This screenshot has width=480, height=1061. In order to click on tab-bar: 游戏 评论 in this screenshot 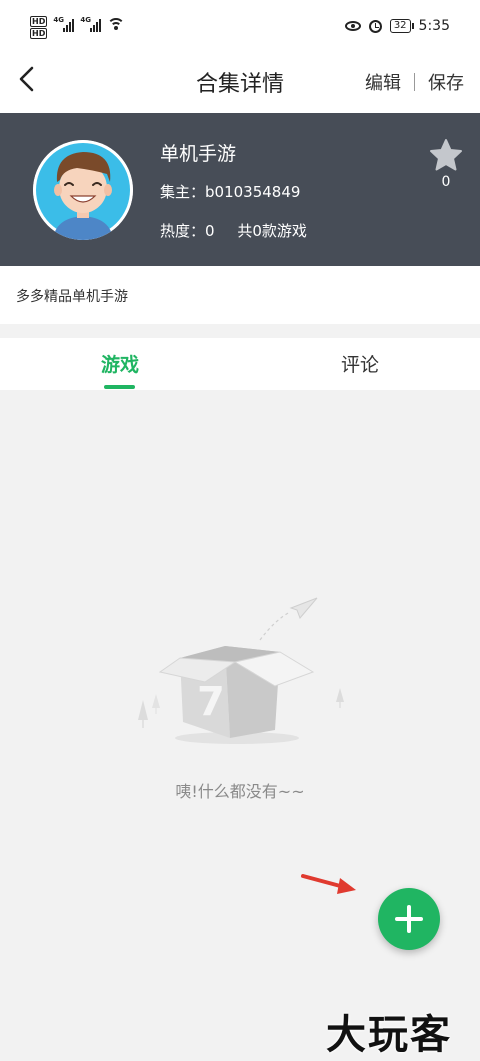, I will do `click(240, 364)`.